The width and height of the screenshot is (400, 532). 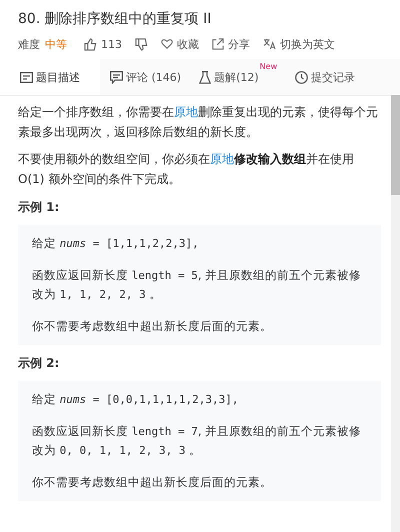 What do you see at coordinates (50, 77) in the screenshot?
I see `tab: 题目描述` at bounding box center [50, 77].